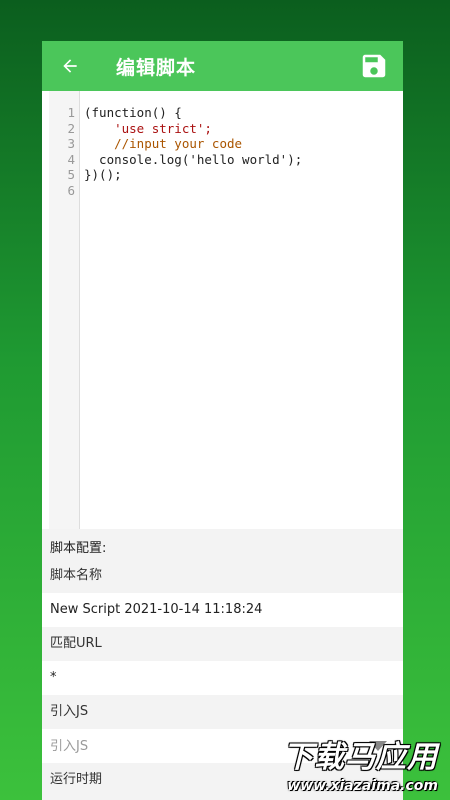 The image size is (450, 800). I want to click on watermark-text: 下载马应用, so click(360, 757).